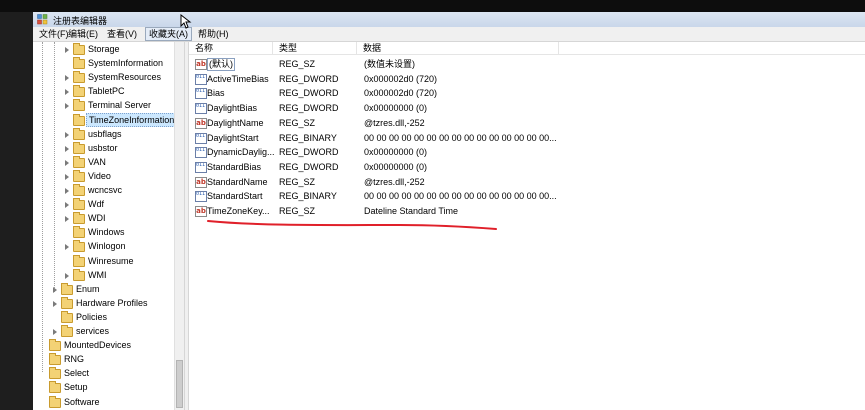 This screenshot has width=865, height=410. Describe the element at coordinates (449, 34) in the screenshot. I see `menu-bar: 文件(F) 编辑(E) 查看(V) 收藏夹(A) 帮助(H)` at that location.